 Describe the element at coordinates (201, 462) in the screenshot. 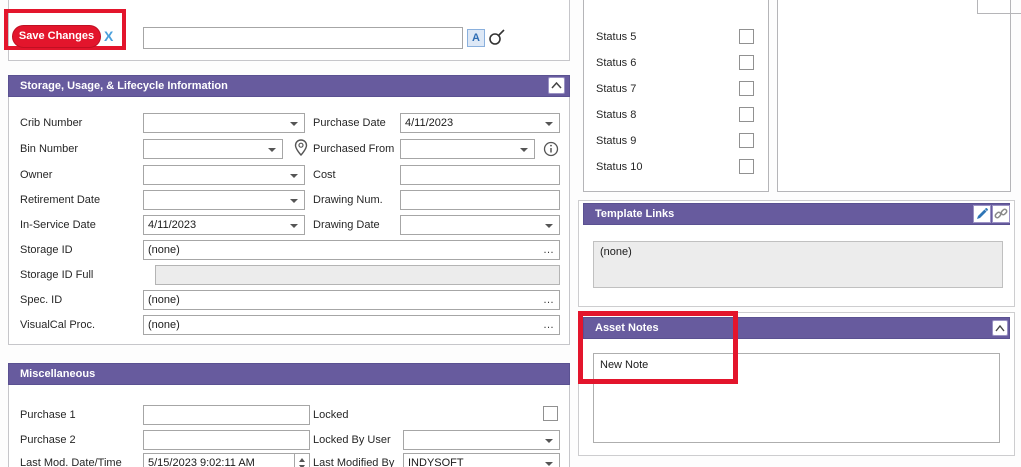

I see `last-mod-datetime-value: 5/15/2023 9:02:11 AM` at that location.